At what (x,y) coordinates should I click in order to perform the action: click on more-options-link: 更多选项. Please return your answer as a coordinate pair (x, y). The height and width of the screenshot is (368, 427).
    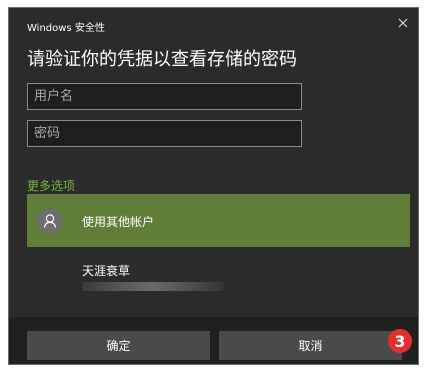
    Looking at the image, I should click on (51, 185).